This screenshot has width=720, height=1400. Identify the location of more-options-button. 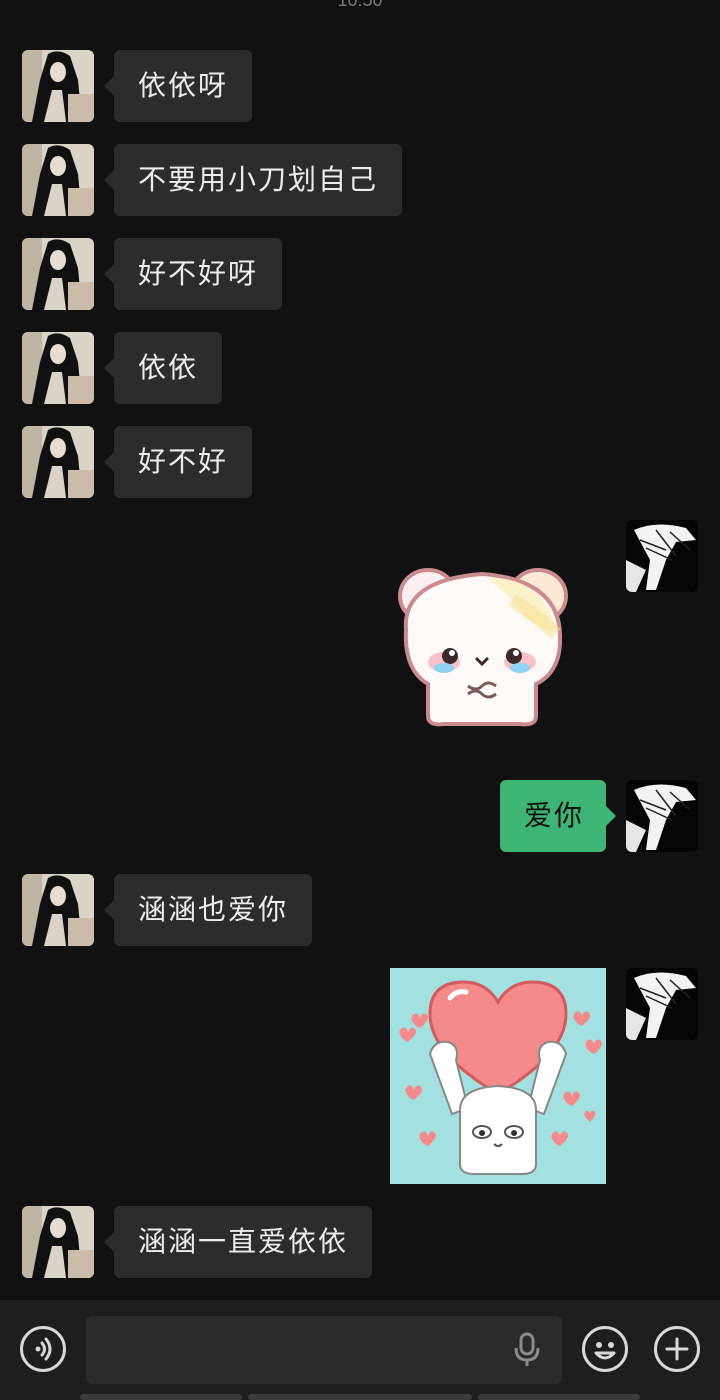
(677, 1349).